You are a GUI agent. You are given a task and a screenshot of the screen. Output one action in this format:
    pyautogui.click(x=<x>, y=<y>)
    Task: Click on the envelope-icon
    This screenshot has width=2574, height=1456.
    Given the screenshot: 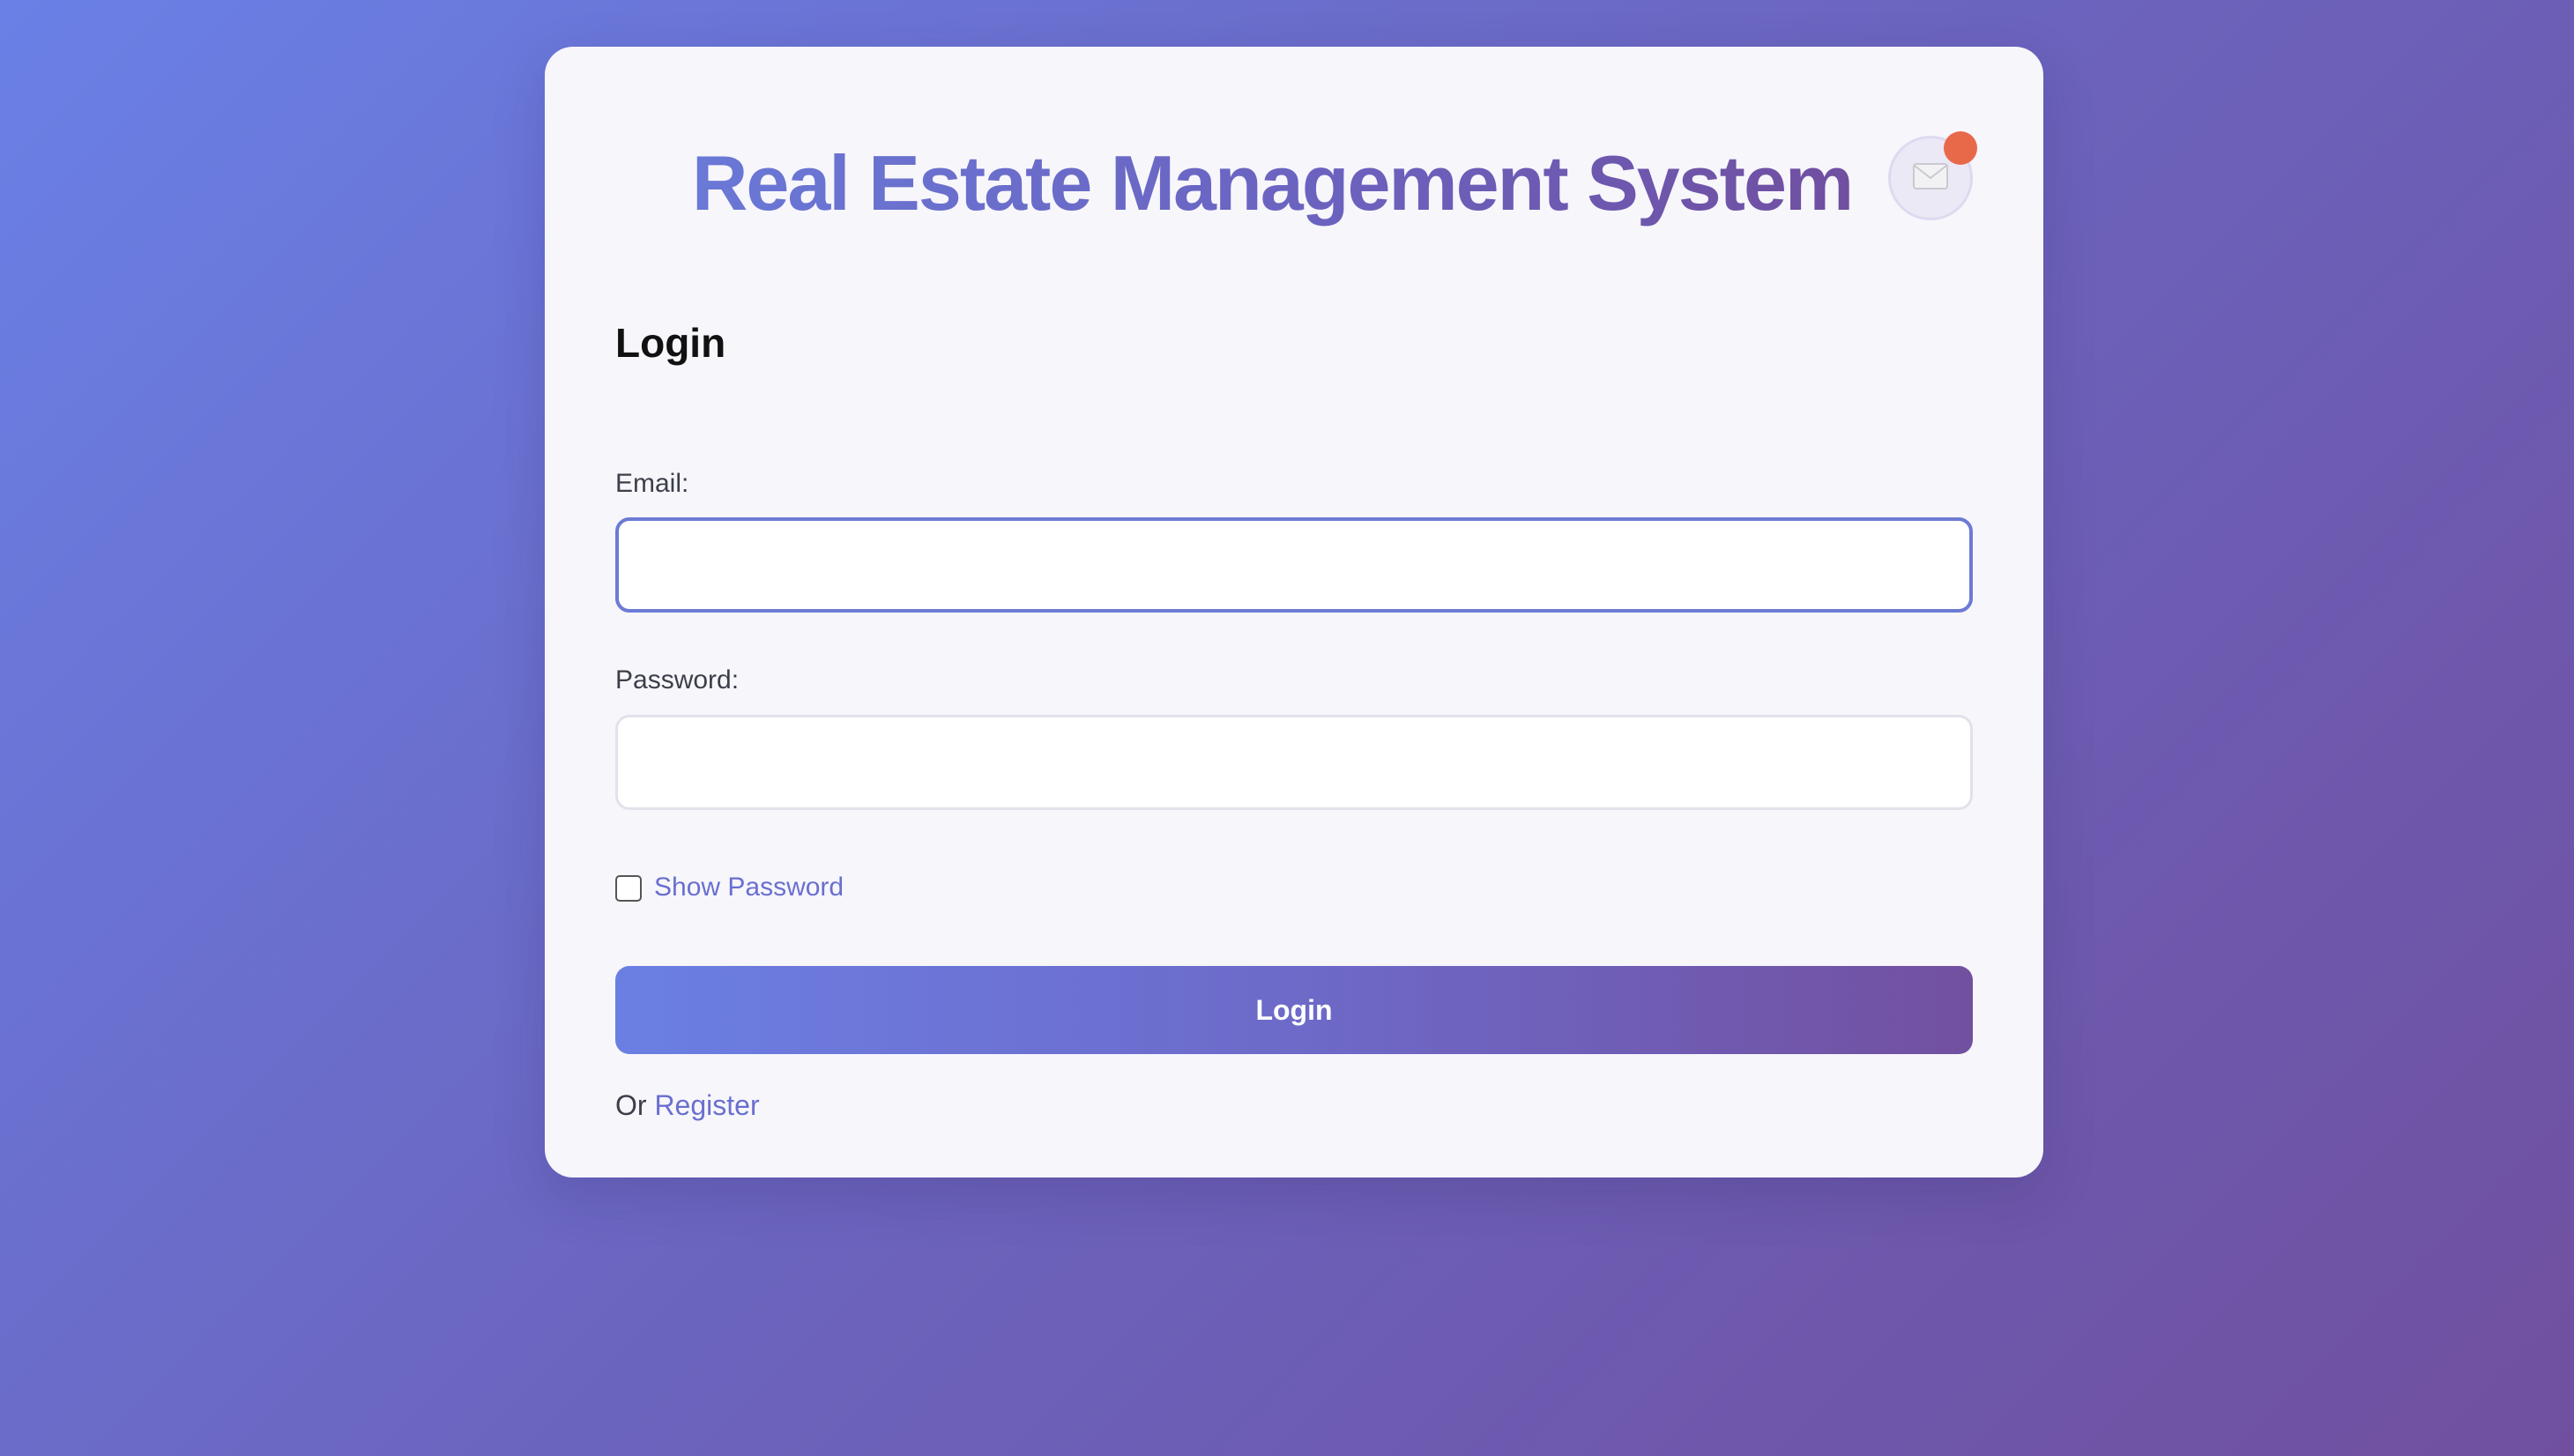 What is the action you would take?
    pyautogui.click(x=1930, y=178)
    